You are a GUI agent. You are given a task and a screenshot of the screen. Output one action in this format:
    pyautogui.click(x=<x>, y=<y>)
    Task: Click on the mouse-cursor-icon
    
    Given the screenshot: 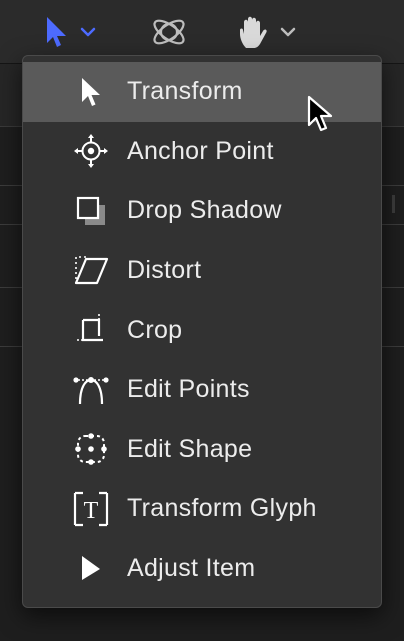 What is the action you would take?
    pyautogui.click(x=321, y=117)
    